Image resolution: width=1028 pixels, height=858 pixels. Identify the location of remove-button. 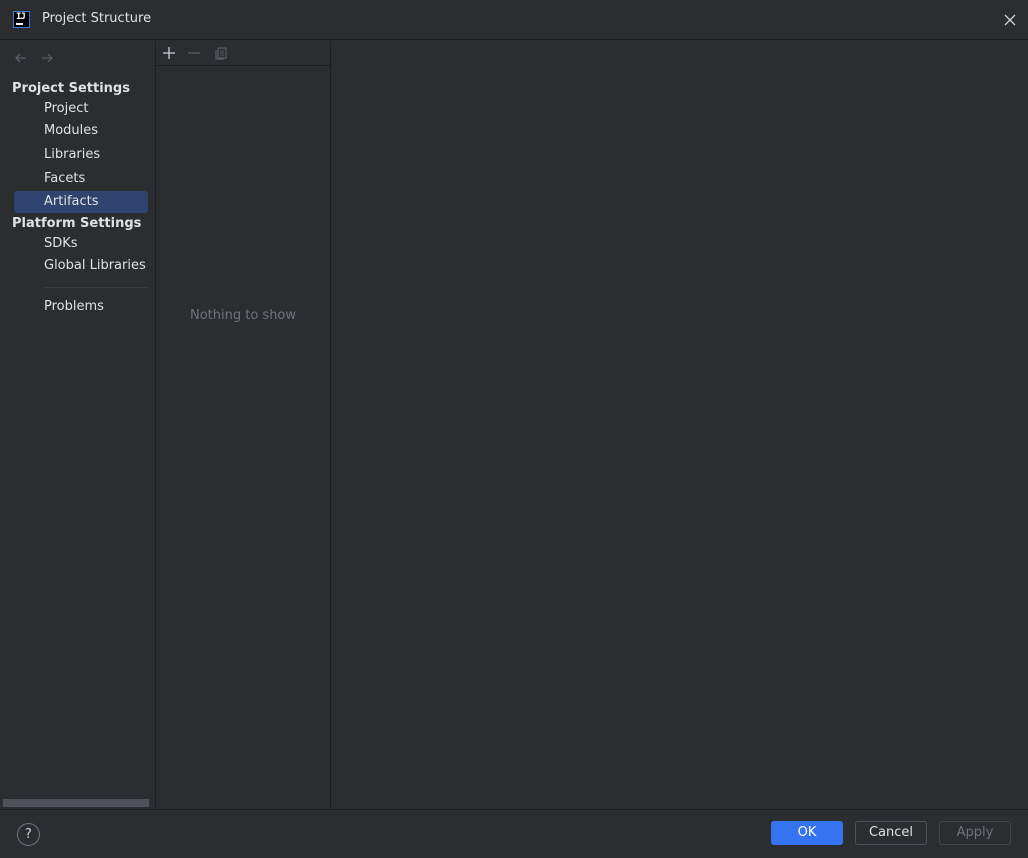
(194, 53).